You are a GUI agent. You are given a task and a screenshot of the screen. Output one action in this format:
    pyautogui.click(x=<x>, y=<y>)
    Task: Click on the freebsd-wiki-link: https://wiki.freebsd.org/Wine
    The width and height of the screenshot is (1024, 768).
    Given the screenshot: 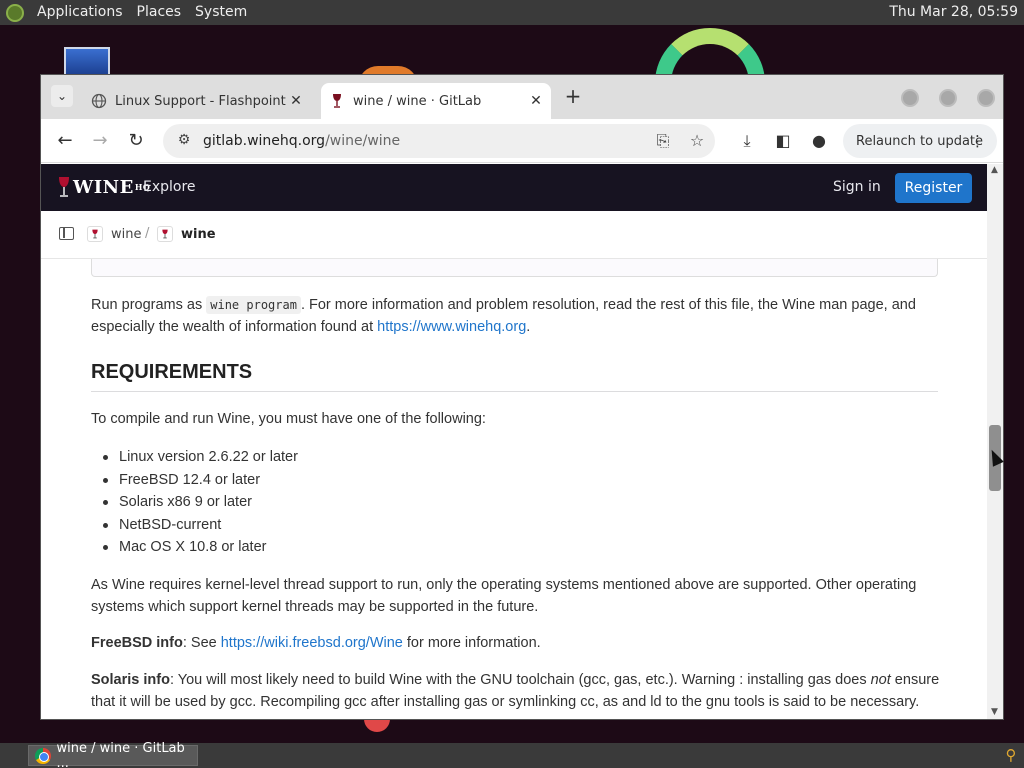 What is the action you would take?
    pyautogui.click(x=312, y=643)
    